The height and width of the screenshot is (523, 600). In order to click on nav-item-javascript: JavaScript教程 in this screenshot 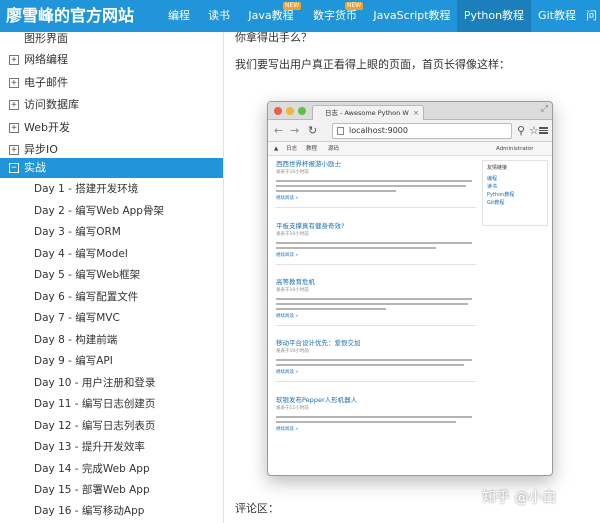, I will do `click(412, 16)`.